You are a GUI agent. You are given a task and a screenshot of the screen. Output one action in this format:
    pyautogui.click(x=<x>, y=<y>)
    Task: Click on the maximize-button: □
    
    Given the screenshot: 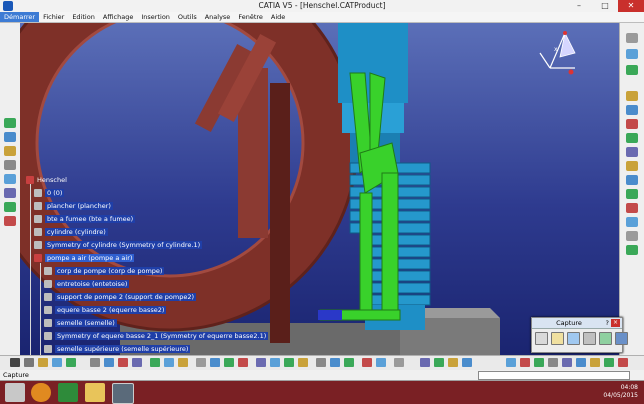 What is the action you would take?
    pyautogui.click(x=605, y=6)
    